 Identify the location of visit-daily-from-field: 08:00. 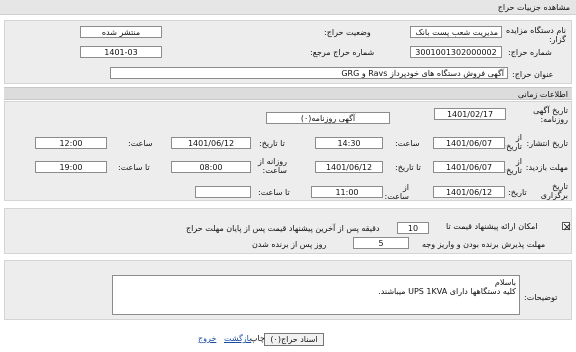
(211, 167).